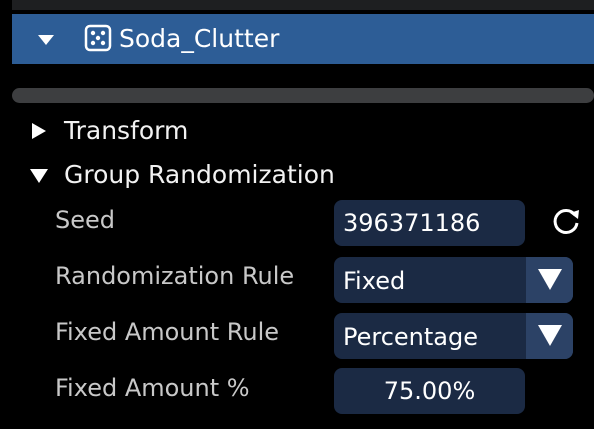  What do you see at coordinates (303, 39) in the screenshot?
I see `prim-header: Soda_Clutter` at bounding box center [303, 39].